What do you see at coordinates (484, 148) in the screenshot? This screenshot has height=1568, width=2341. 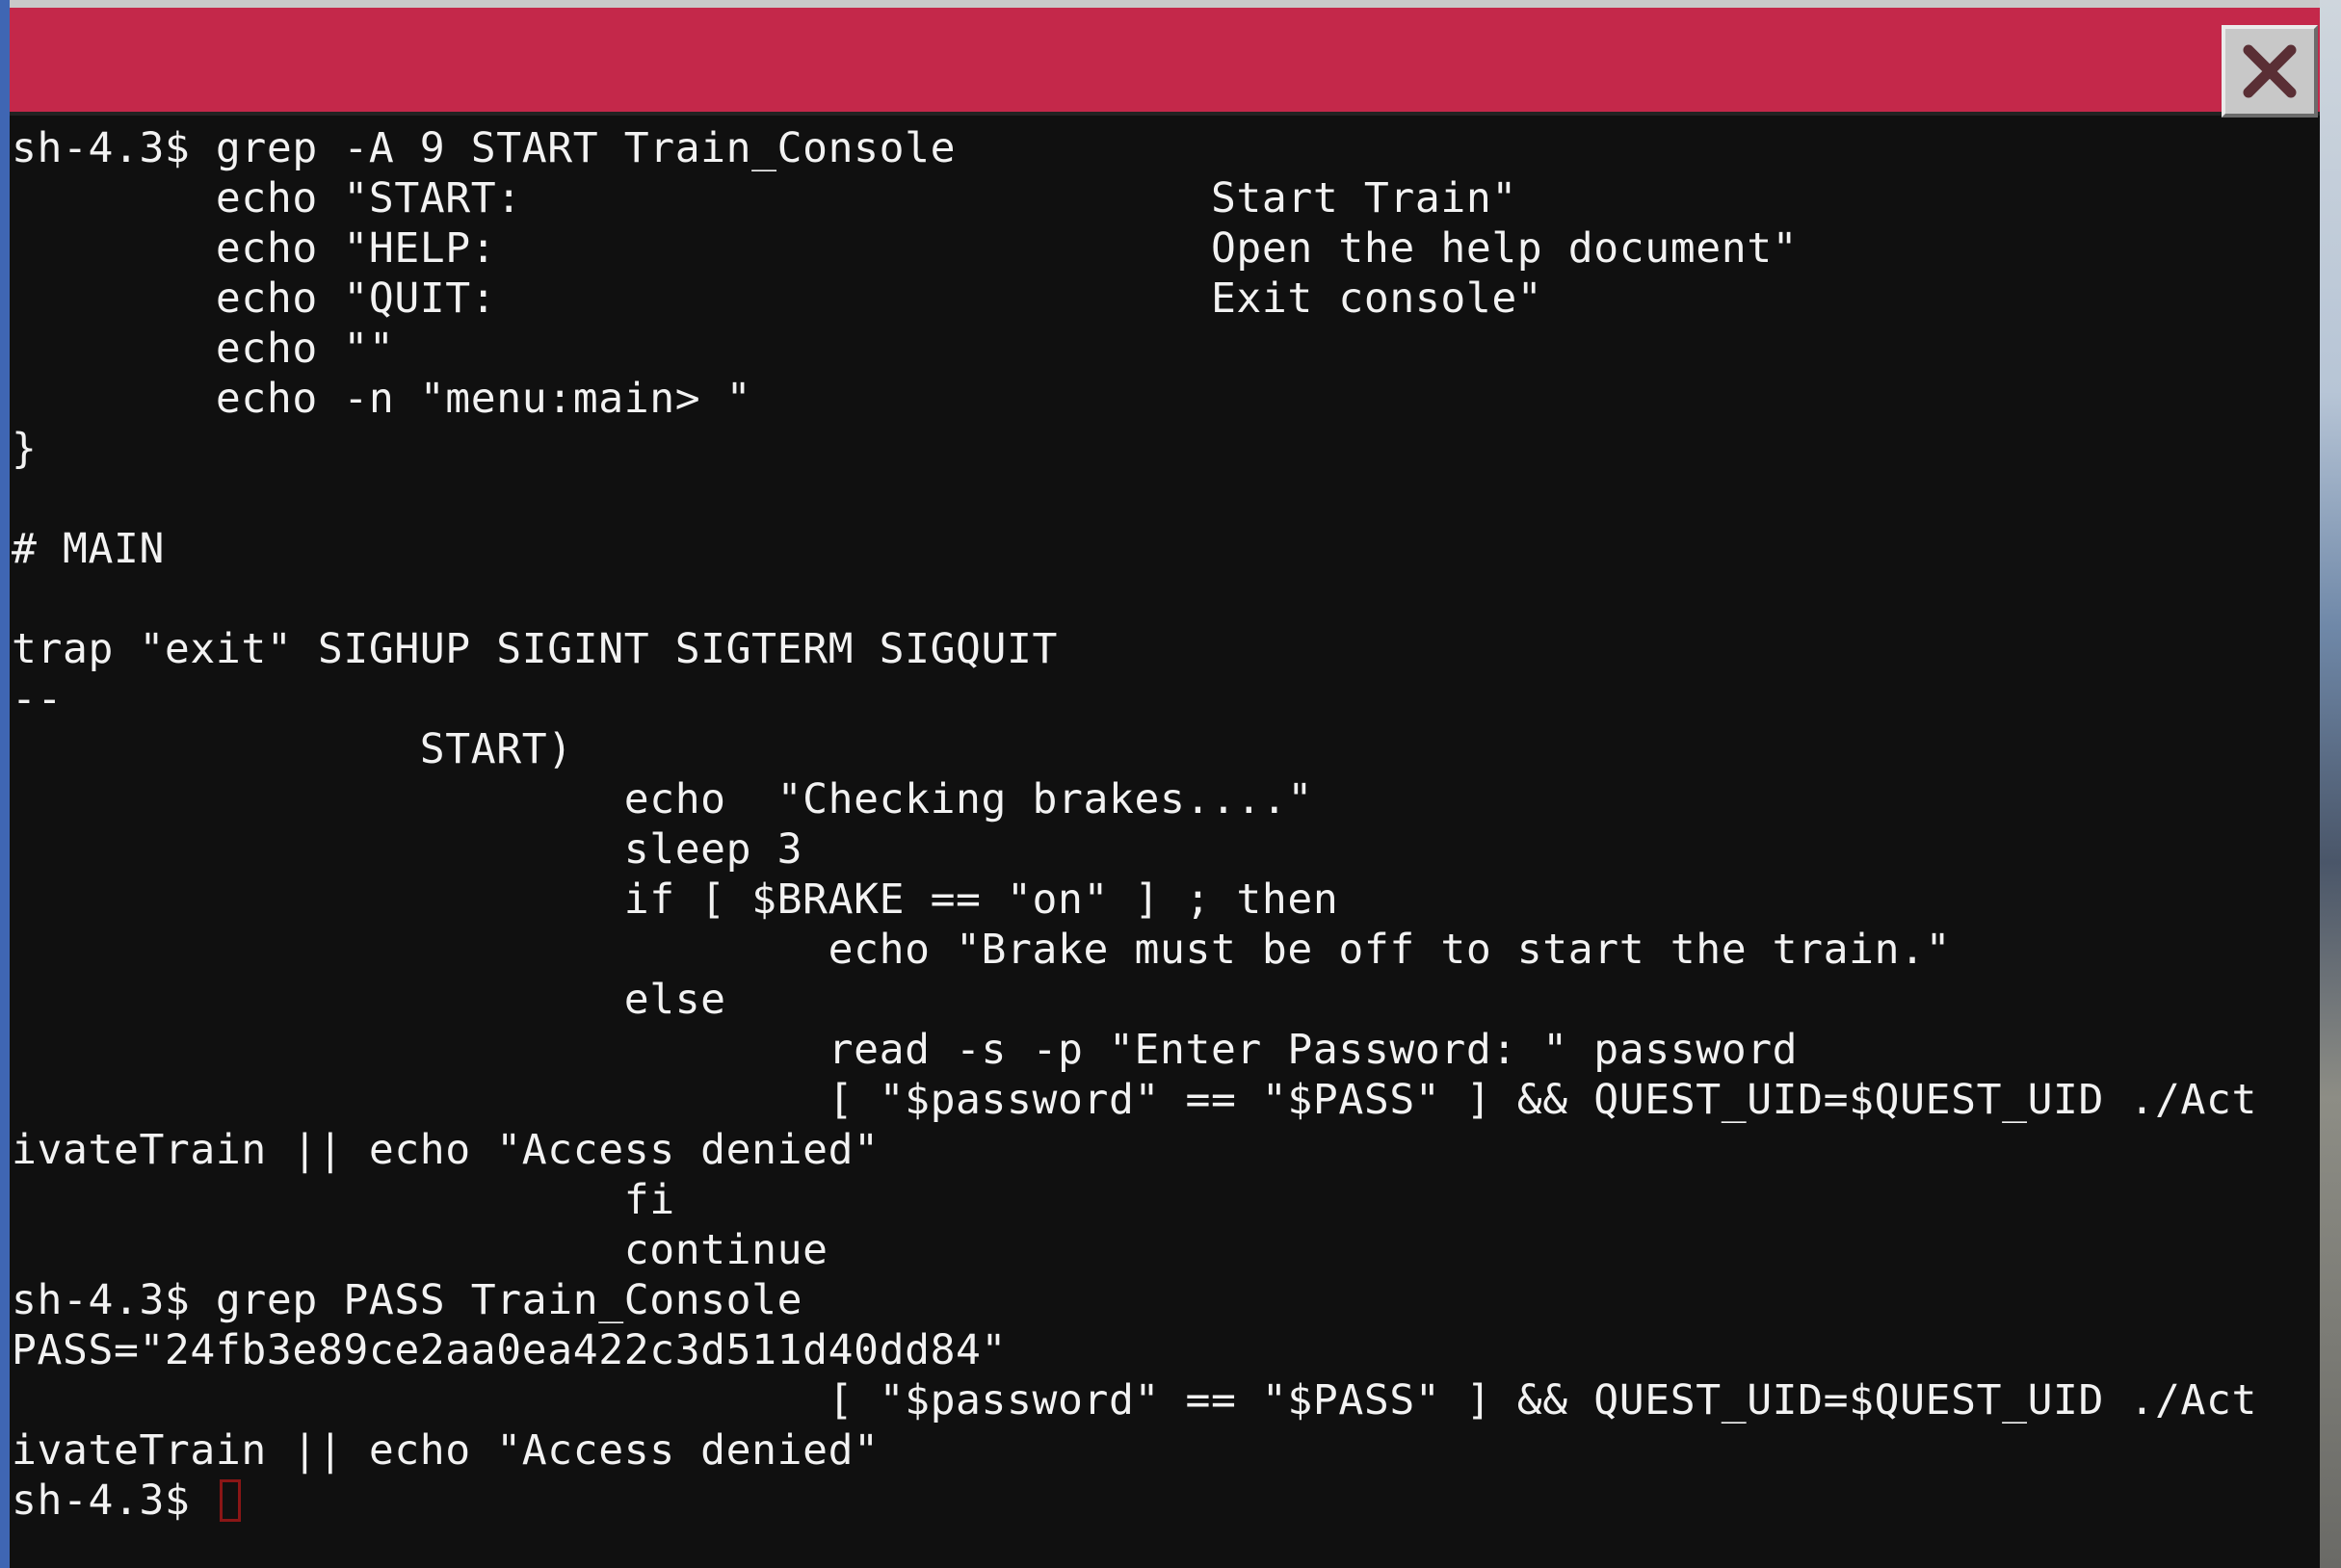 I see `terminal-line: sh-4.3$ grep -A 9 START Train_Console` at bounding box center [484, 148].